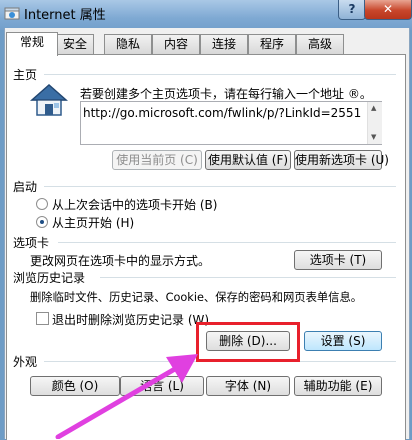 The width and height of the screenshot is (412, 440). Describe the element at coordinates (25, 187) in the screenshot. I see `startup-heading: 启动` at that location.